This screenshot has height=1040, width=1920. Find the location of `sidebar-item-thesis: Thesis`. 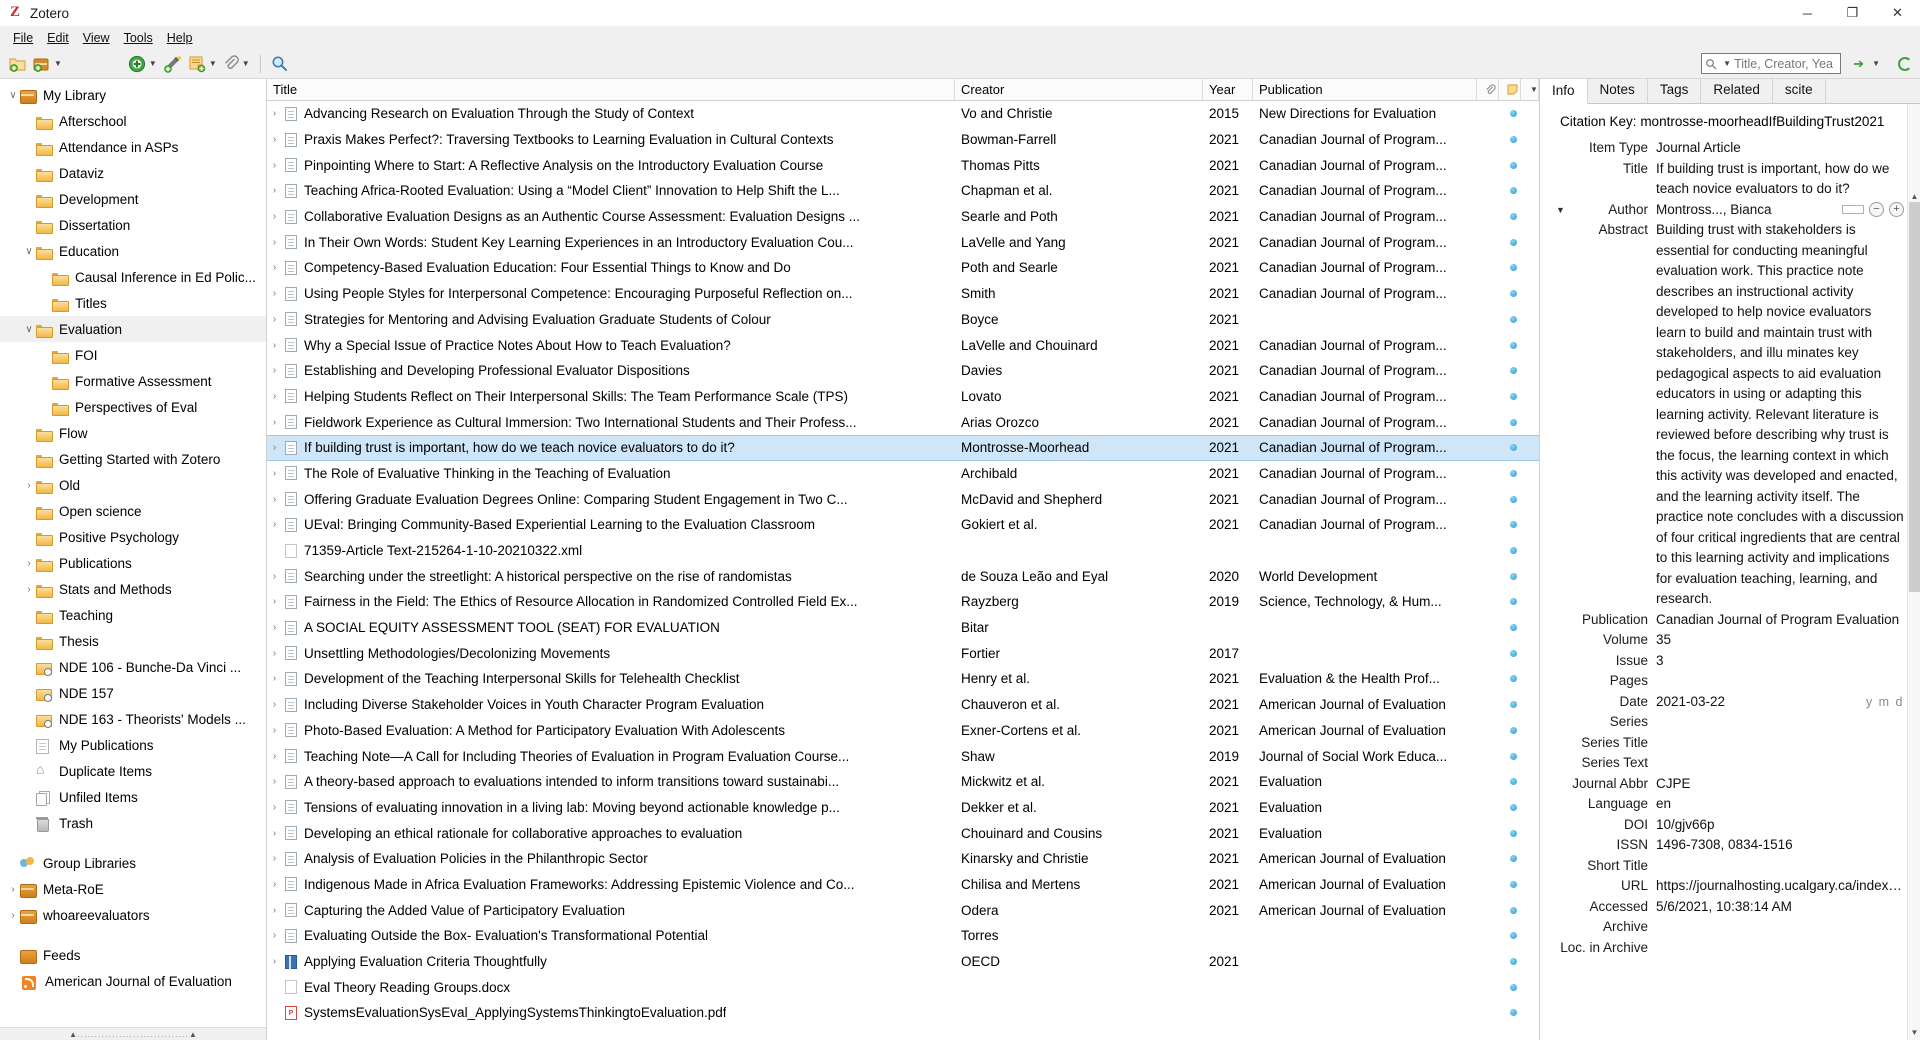

sidebar-item-thesis: Thesis is located at coordinates (133, 641).